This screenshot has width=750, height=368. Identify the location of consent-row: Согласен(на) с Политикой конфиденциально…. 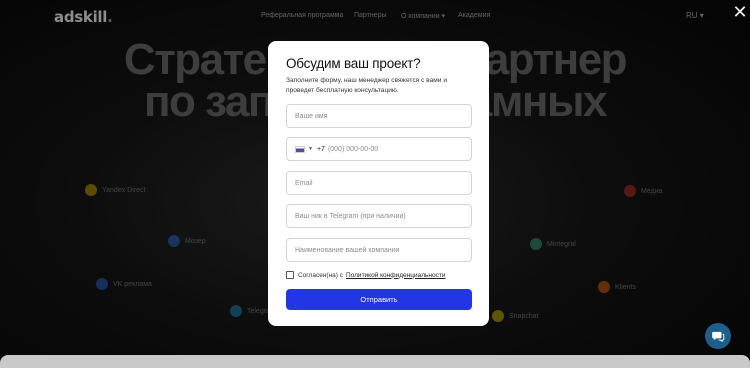
(365, 275).